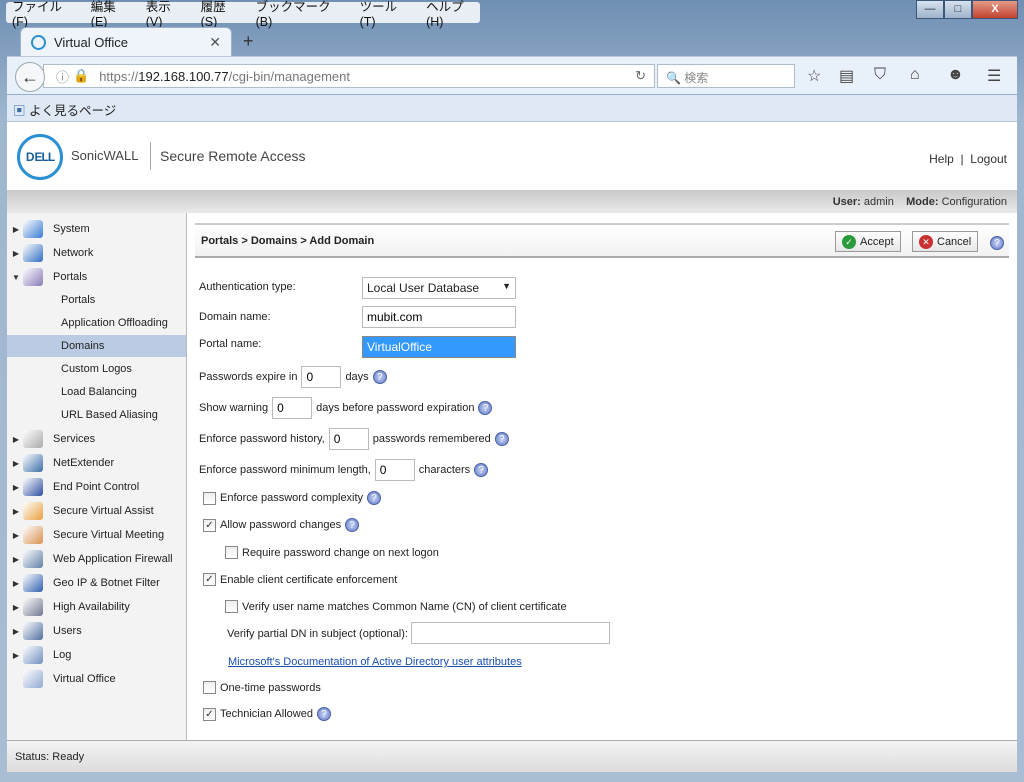 The image size is (1024, 782). What do you see at coordinates (880, 75) in the screenshot?
I see `pocket-icon: ⛉` at bounding box center [880, 75].